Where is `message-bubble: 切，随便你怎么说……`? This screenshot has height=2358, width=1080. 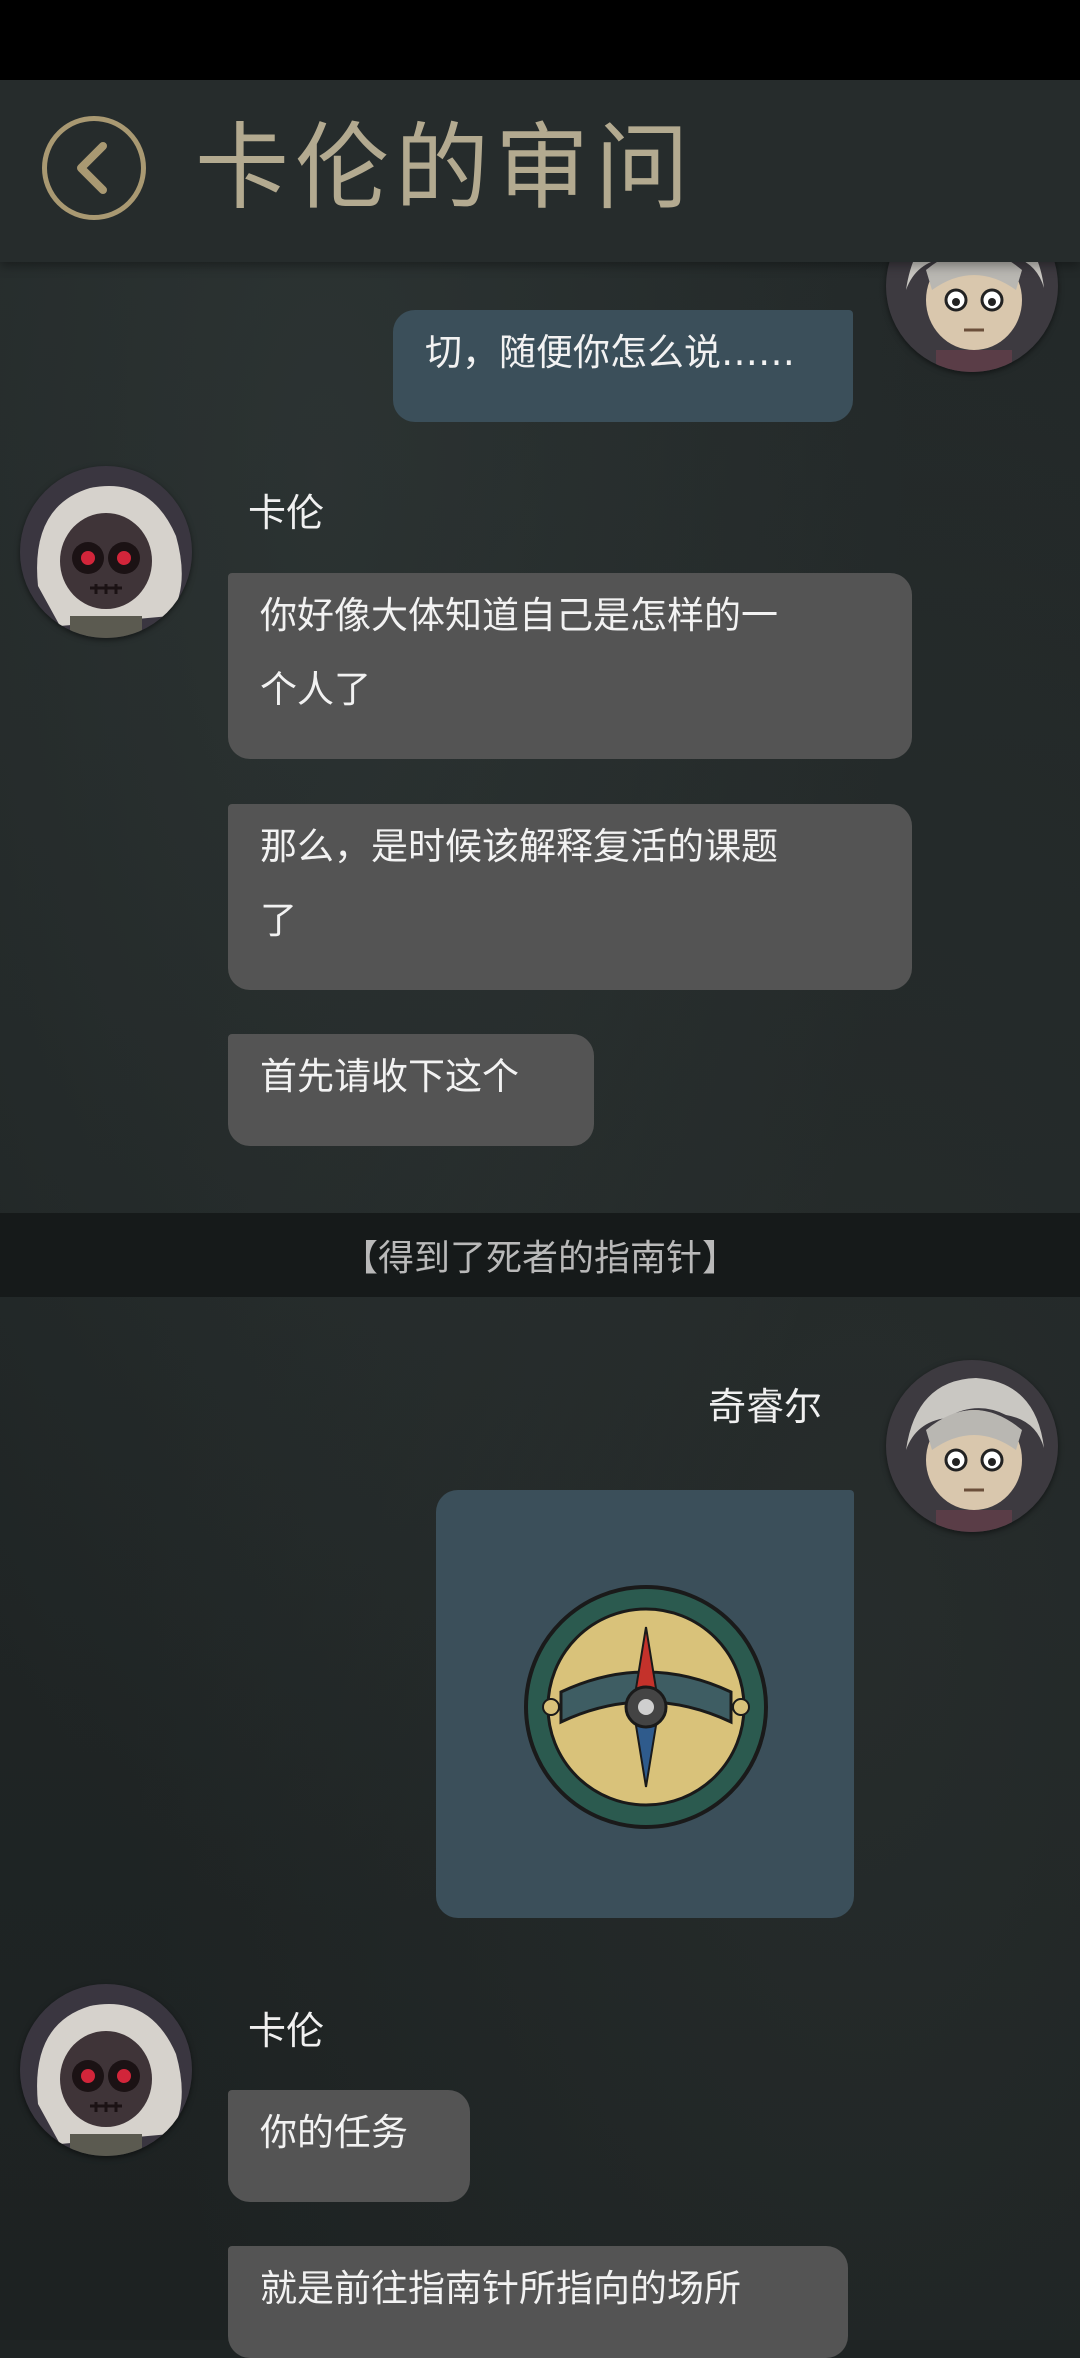 message-bubble: 切，随便你怎么说…… is located at coordinates (623, 366).